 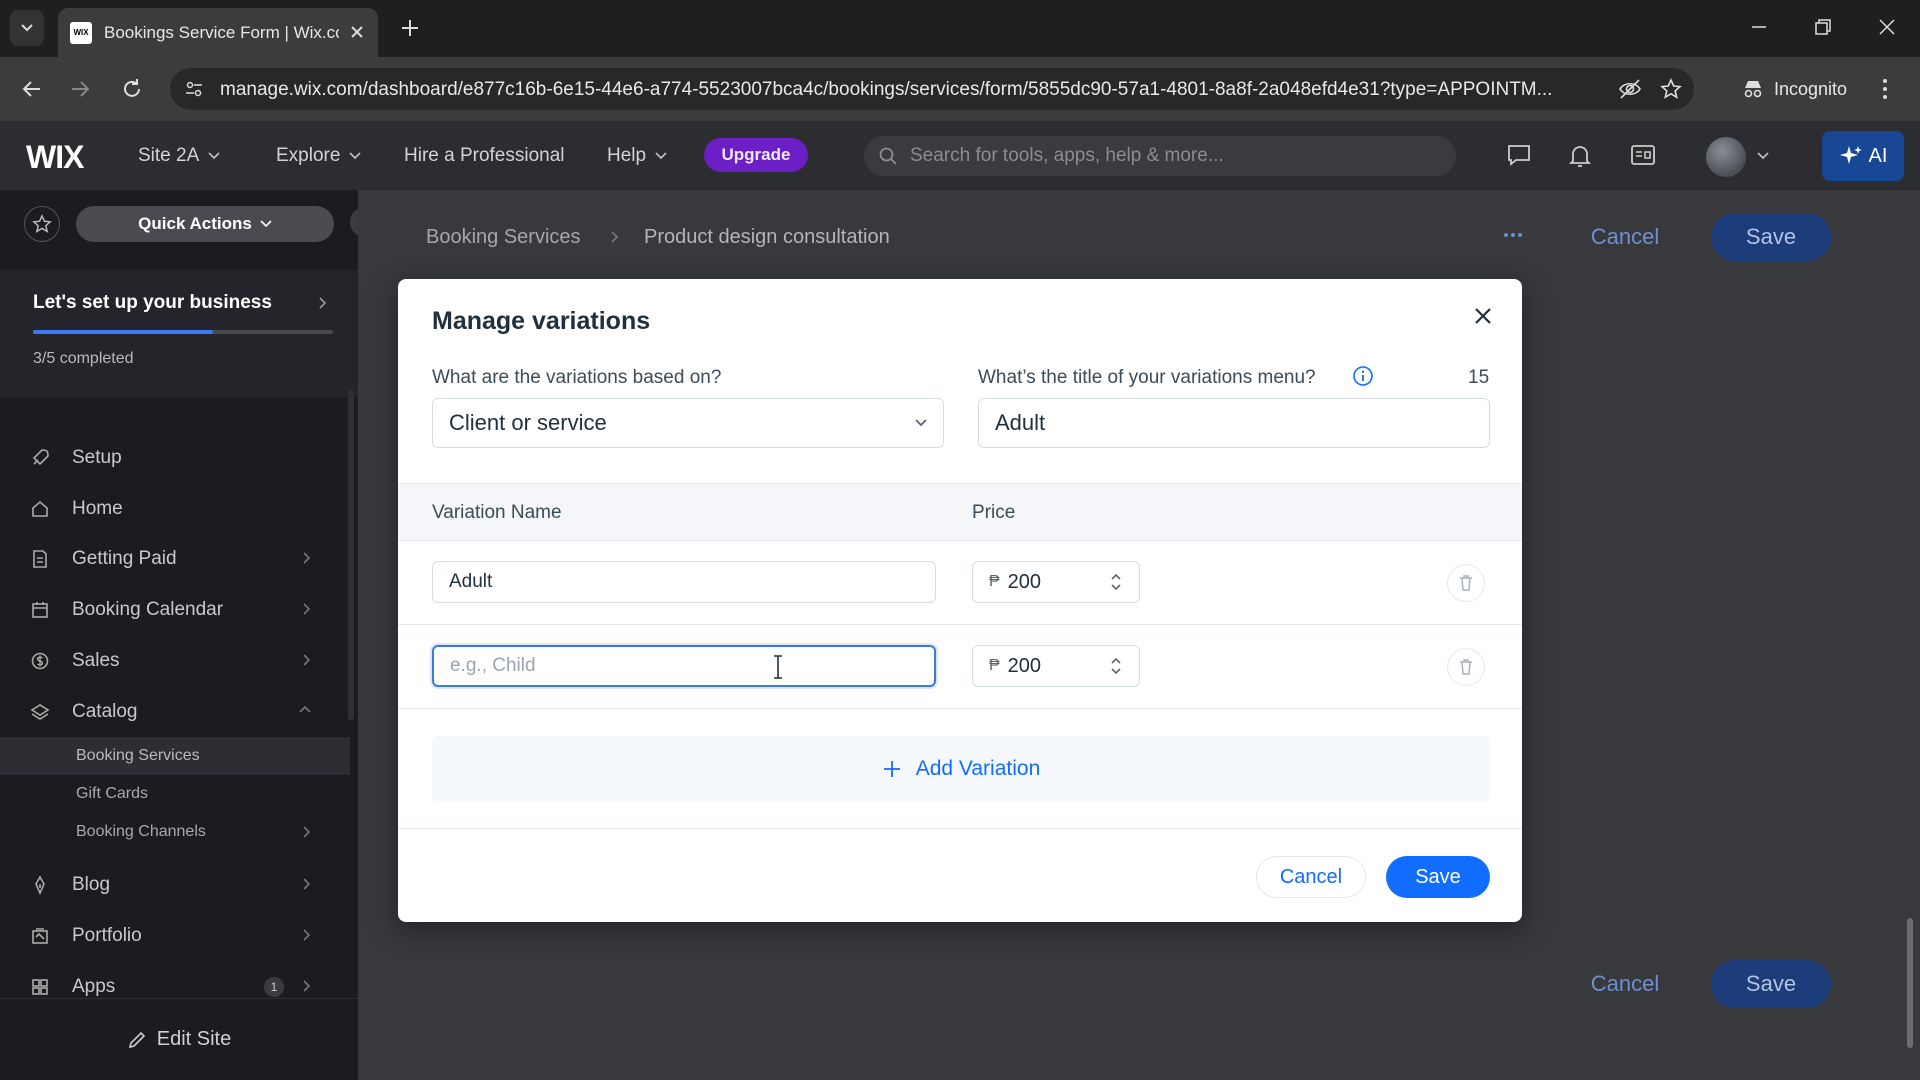 What do you see at coordinates (175, 756) in the screenshot?
I see `sidebar-subitem-booking-services: Booking Services` at bounding box center [175, 756].